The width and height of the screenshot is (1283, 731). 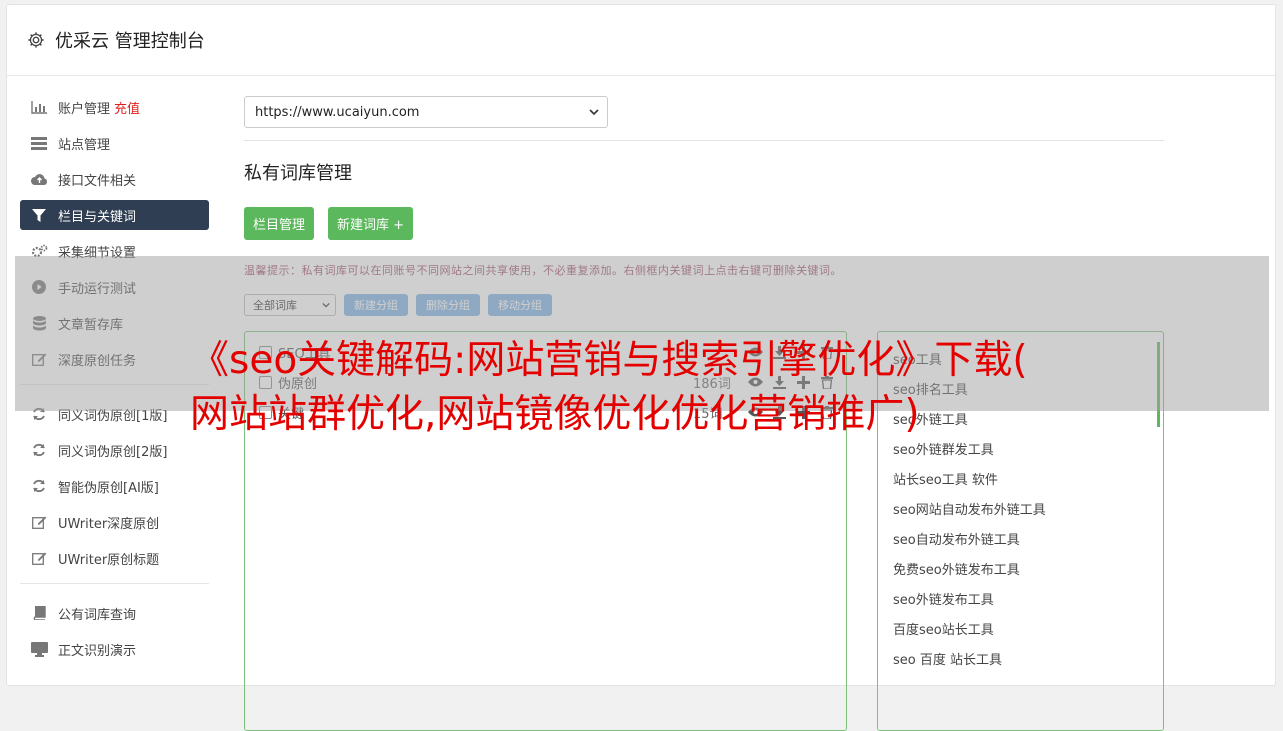 What do you see at coordinates (298, 173) in the screenshot?
I see `section-title: 私有词库管理` at bounding box center [298, 173].